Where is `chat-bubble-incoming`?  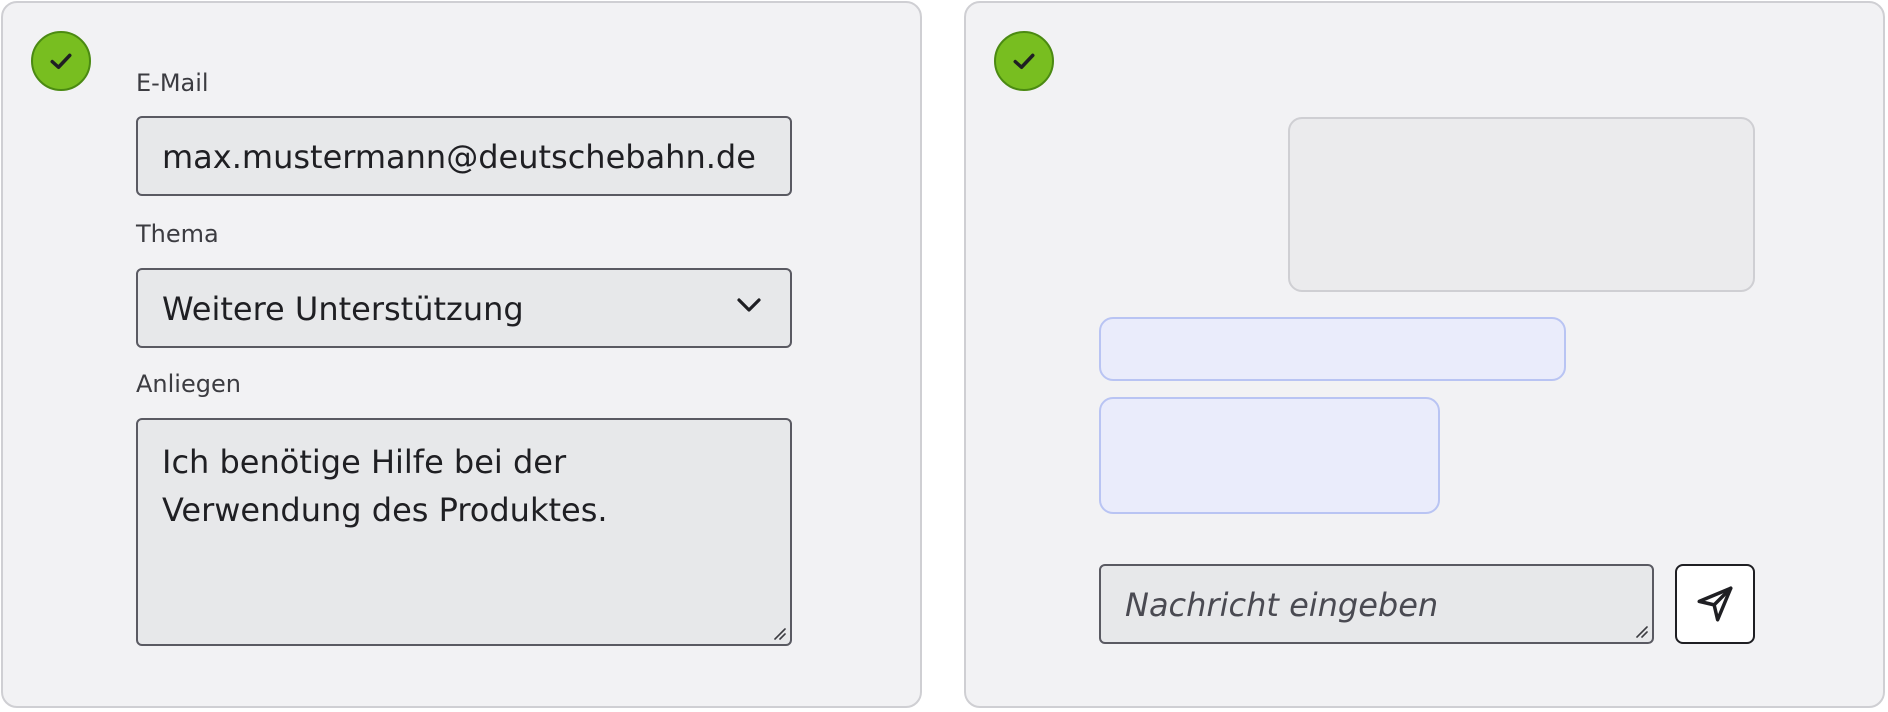 chat-bubble-incoming is located at coordinates (1521, 204).